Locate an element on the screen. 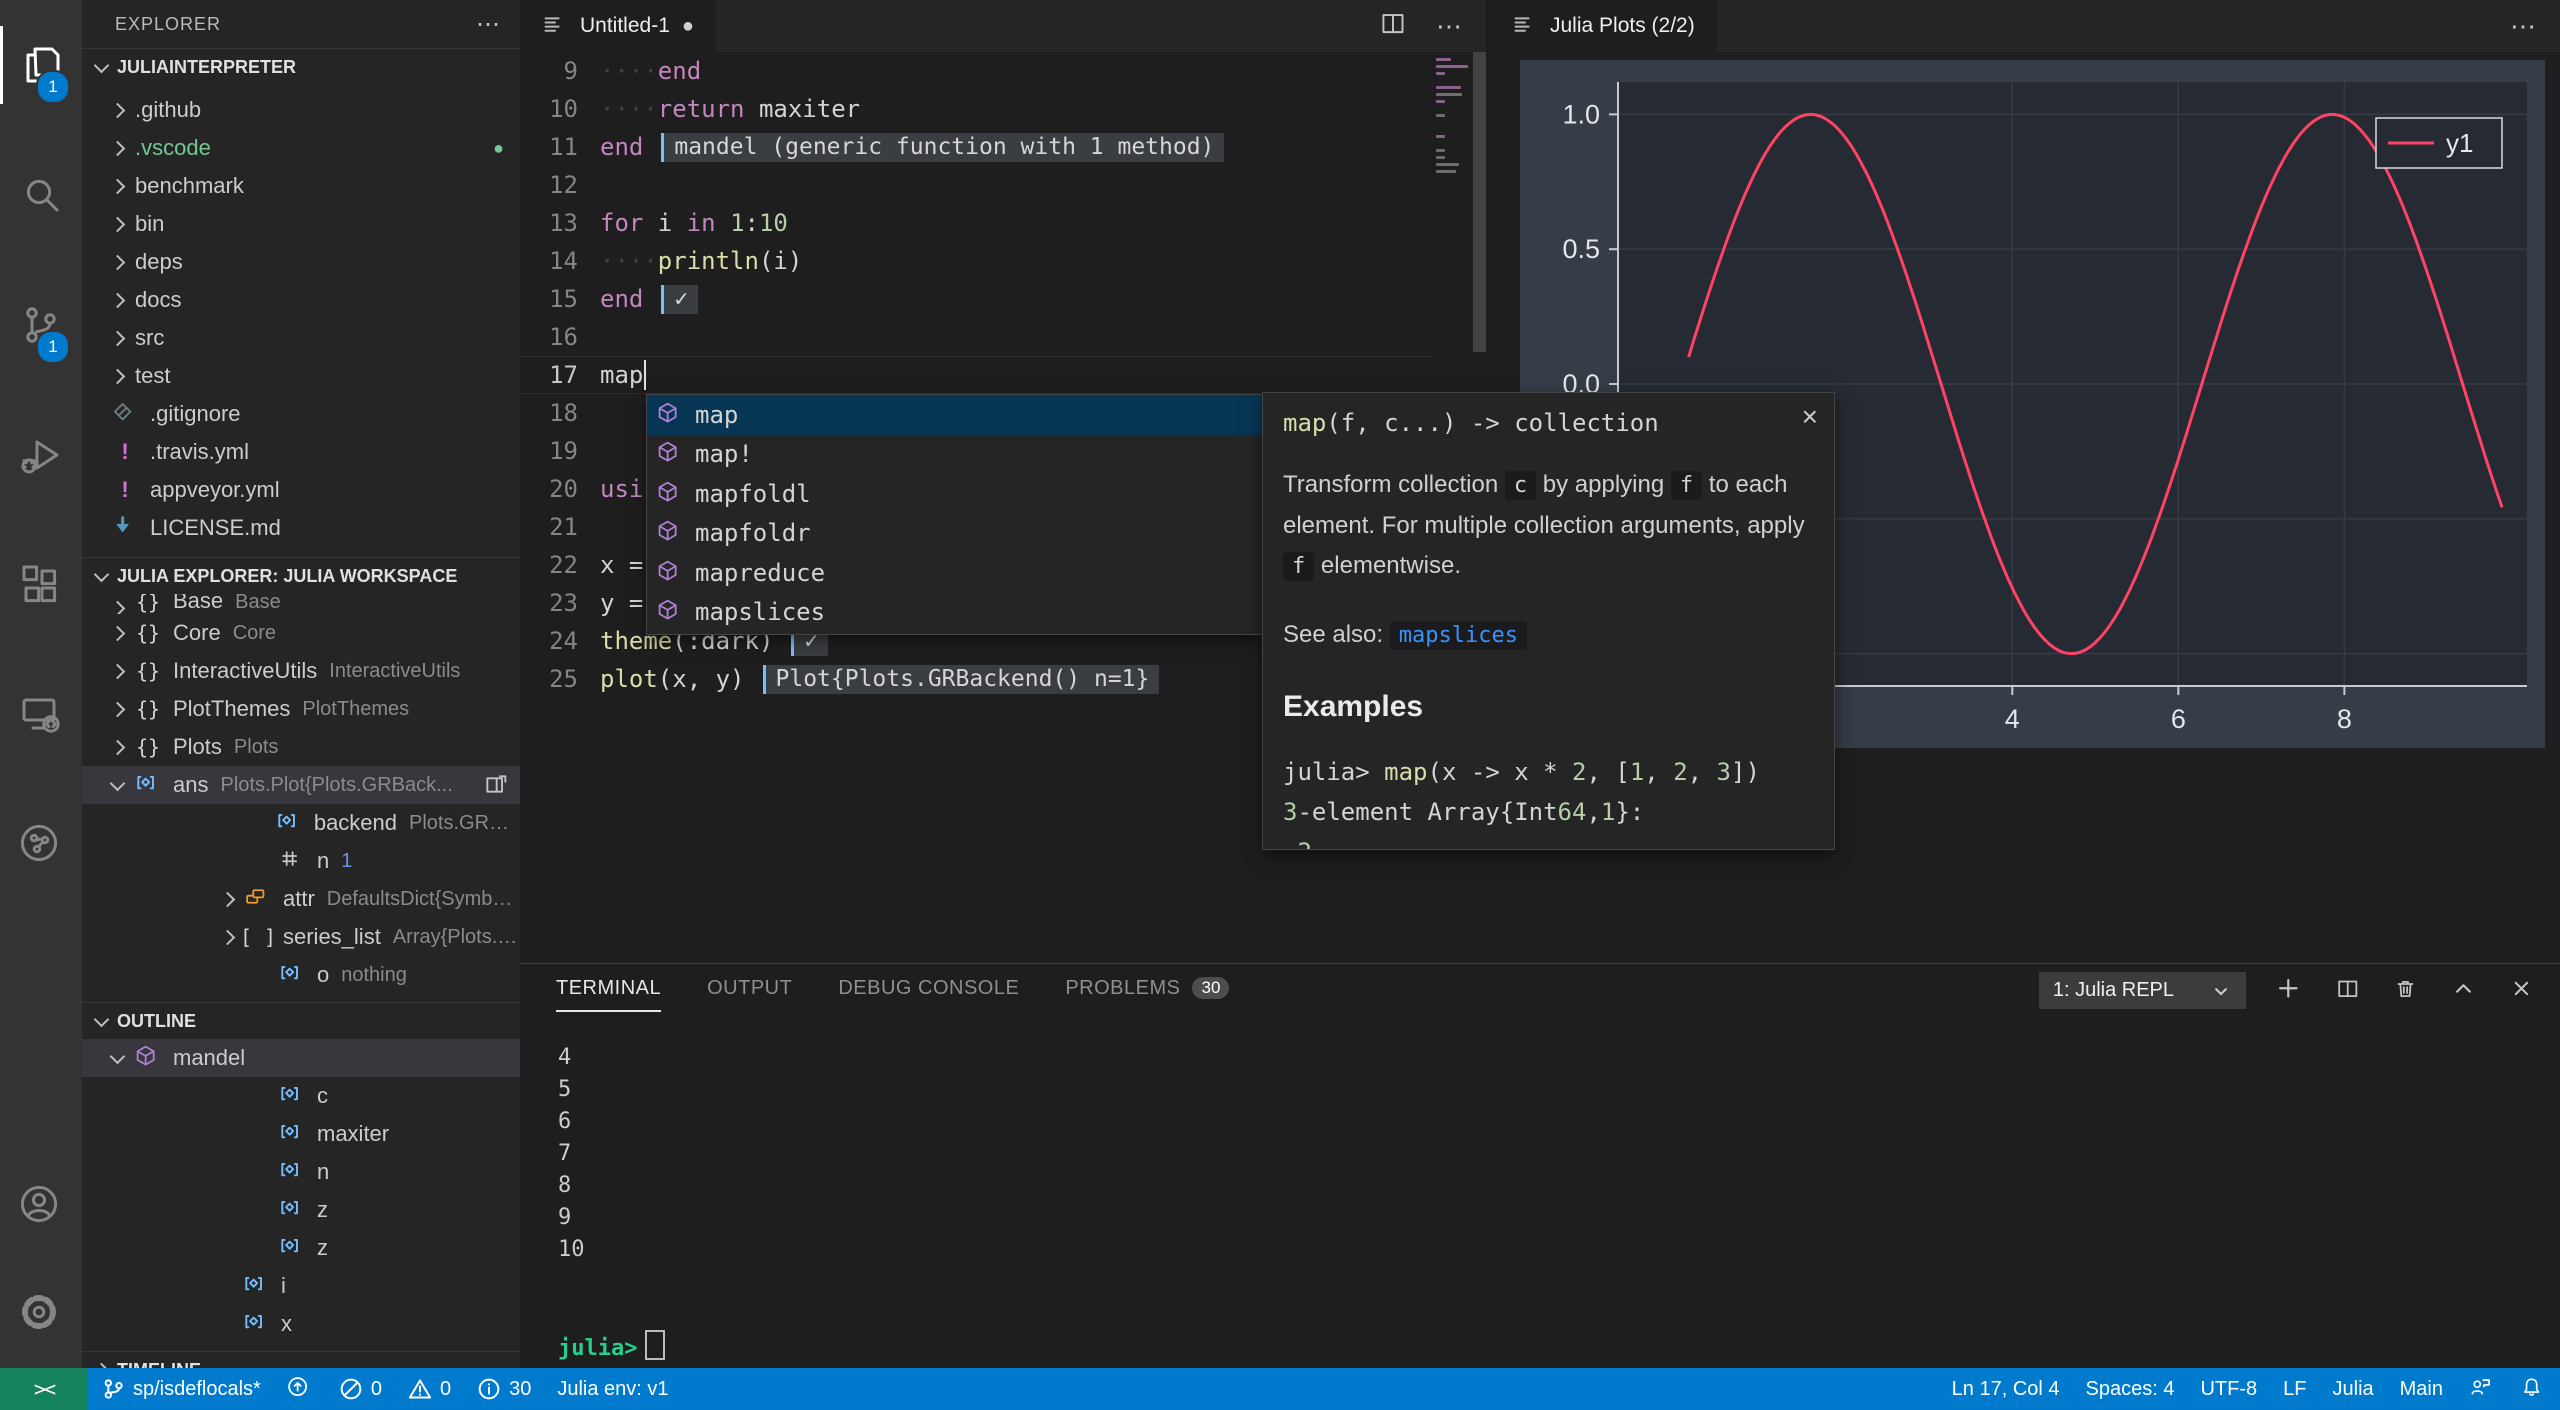 The image size is (2560, 1410). suggest-item: map! is located at coordinates (955, 455).